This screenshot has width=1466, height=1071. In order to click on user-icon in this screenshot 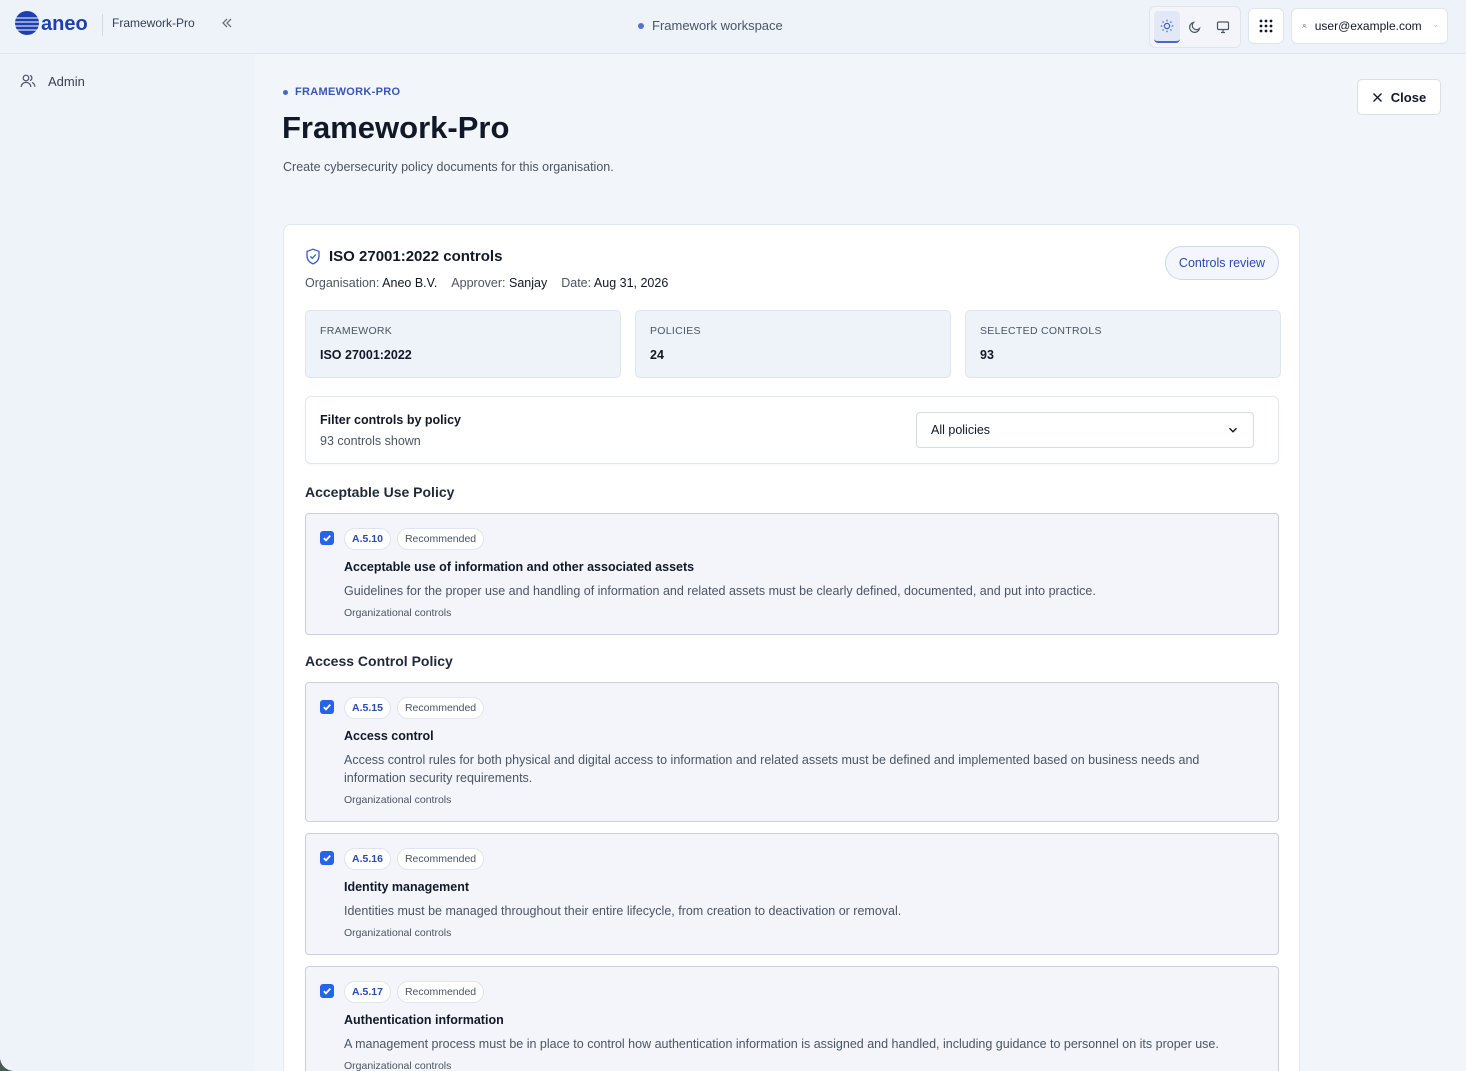, I will do `click(1304, 26)`.